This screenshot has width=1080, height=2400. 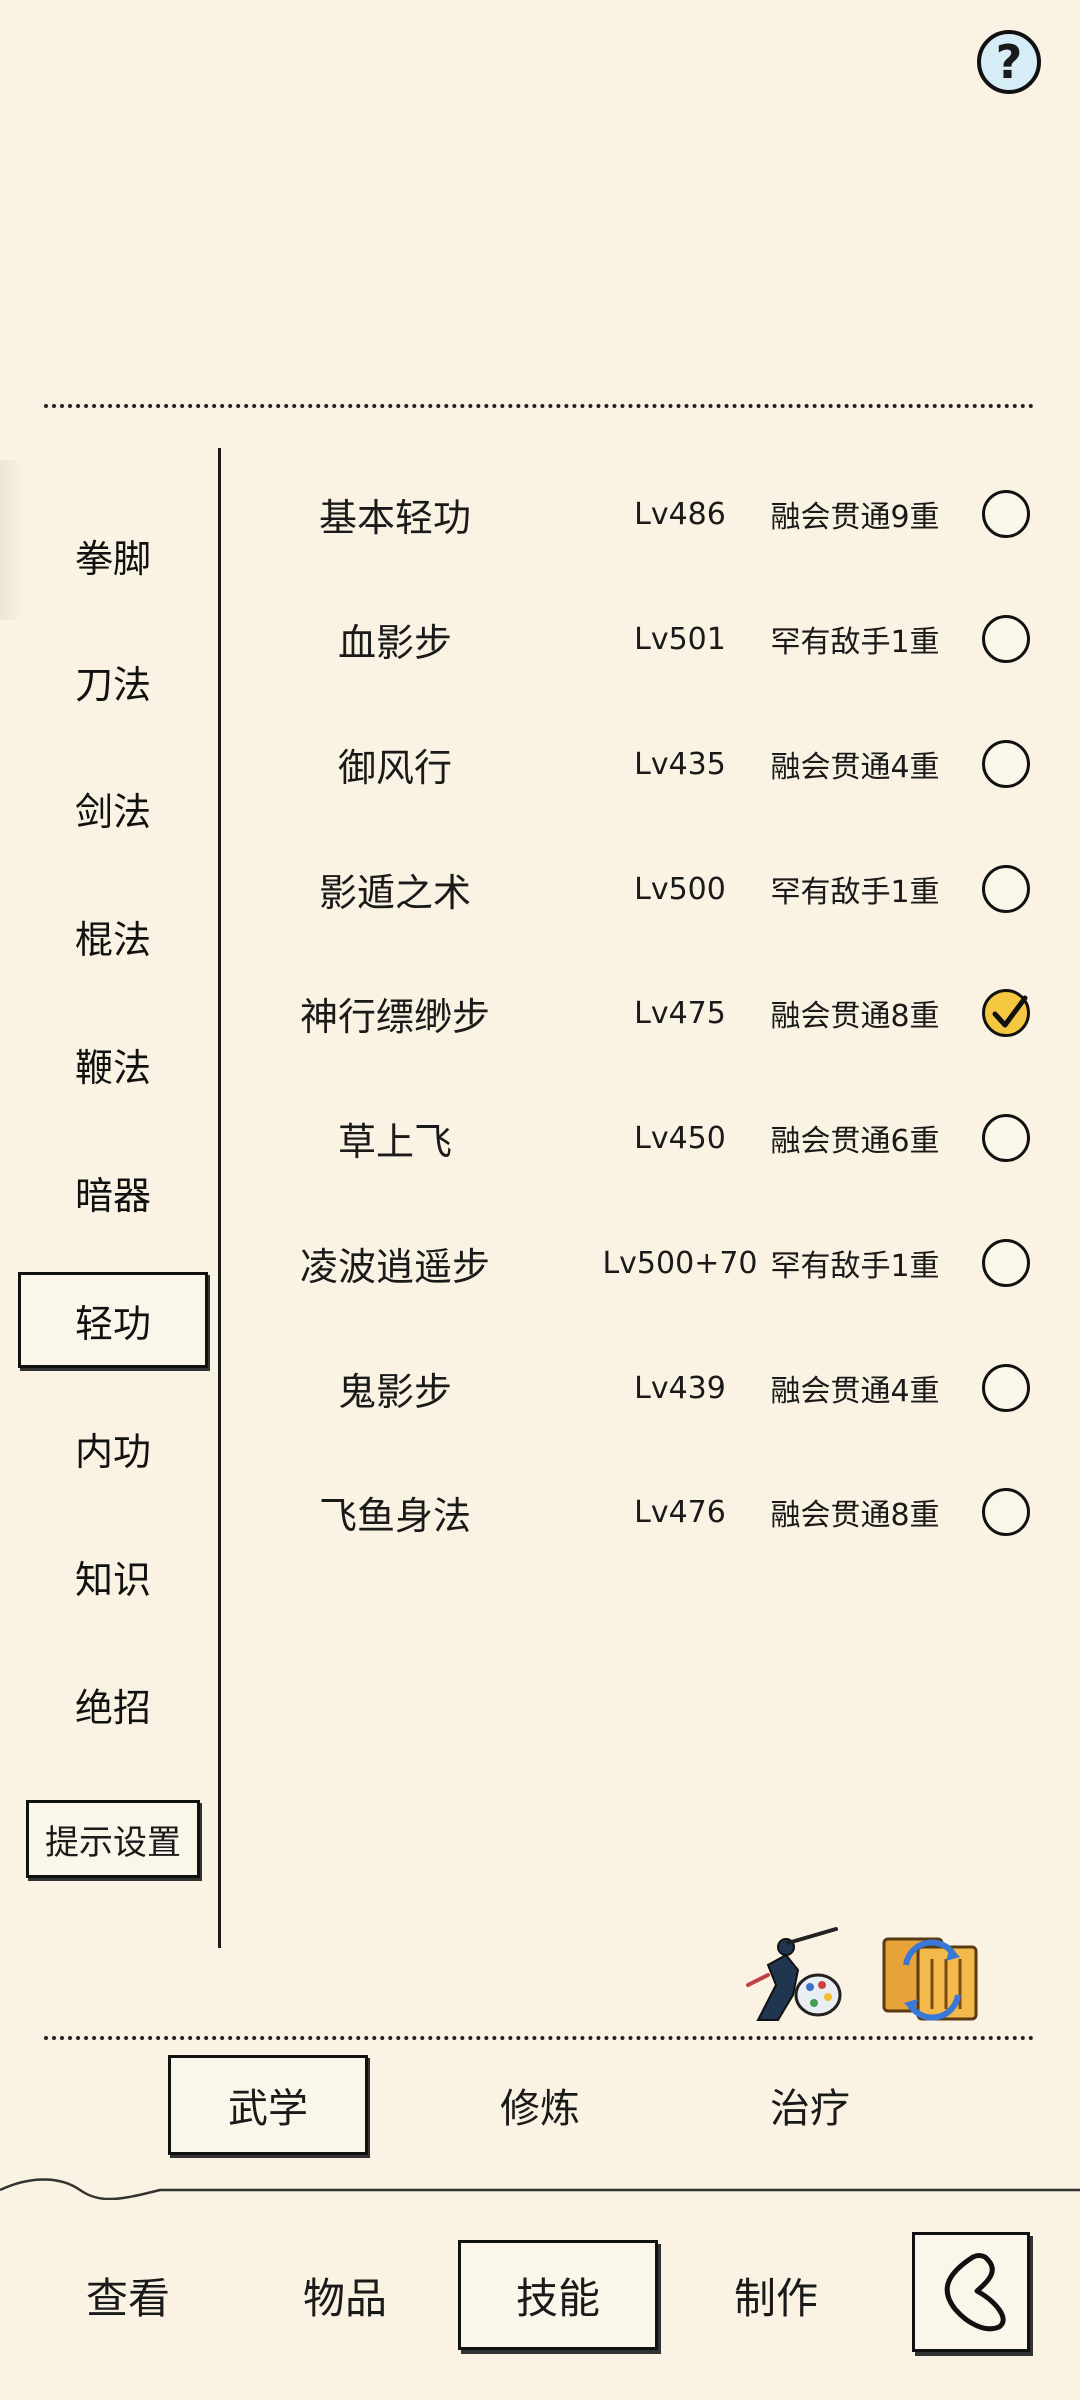 What do you see at coordinates (394, 517) in the screenshot?
I see `skill-name: 基本轻功` at bounding box center [394, 517].